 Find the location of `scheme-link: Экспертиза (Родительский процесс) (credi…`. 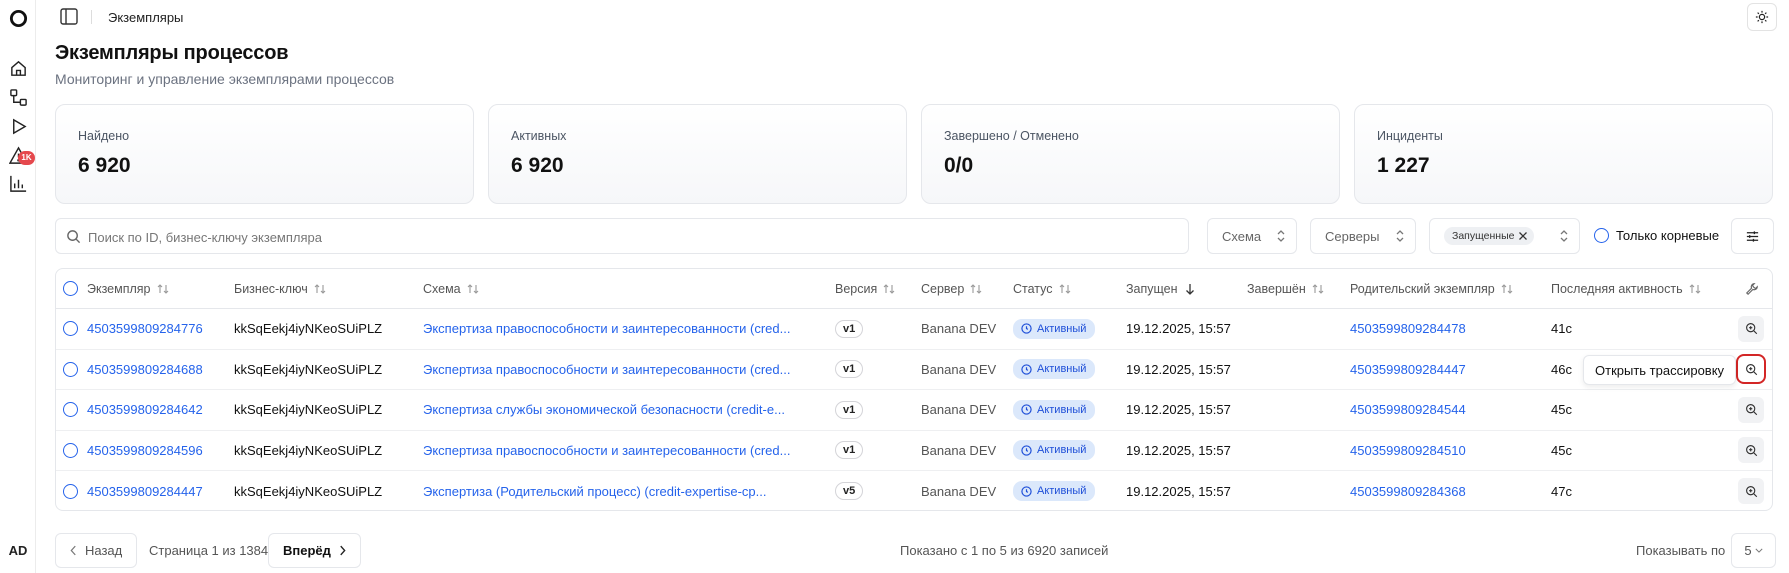

scheme-link: Экспертиза (Родительский процесс) (credi… is located at coordinates (594, 491).